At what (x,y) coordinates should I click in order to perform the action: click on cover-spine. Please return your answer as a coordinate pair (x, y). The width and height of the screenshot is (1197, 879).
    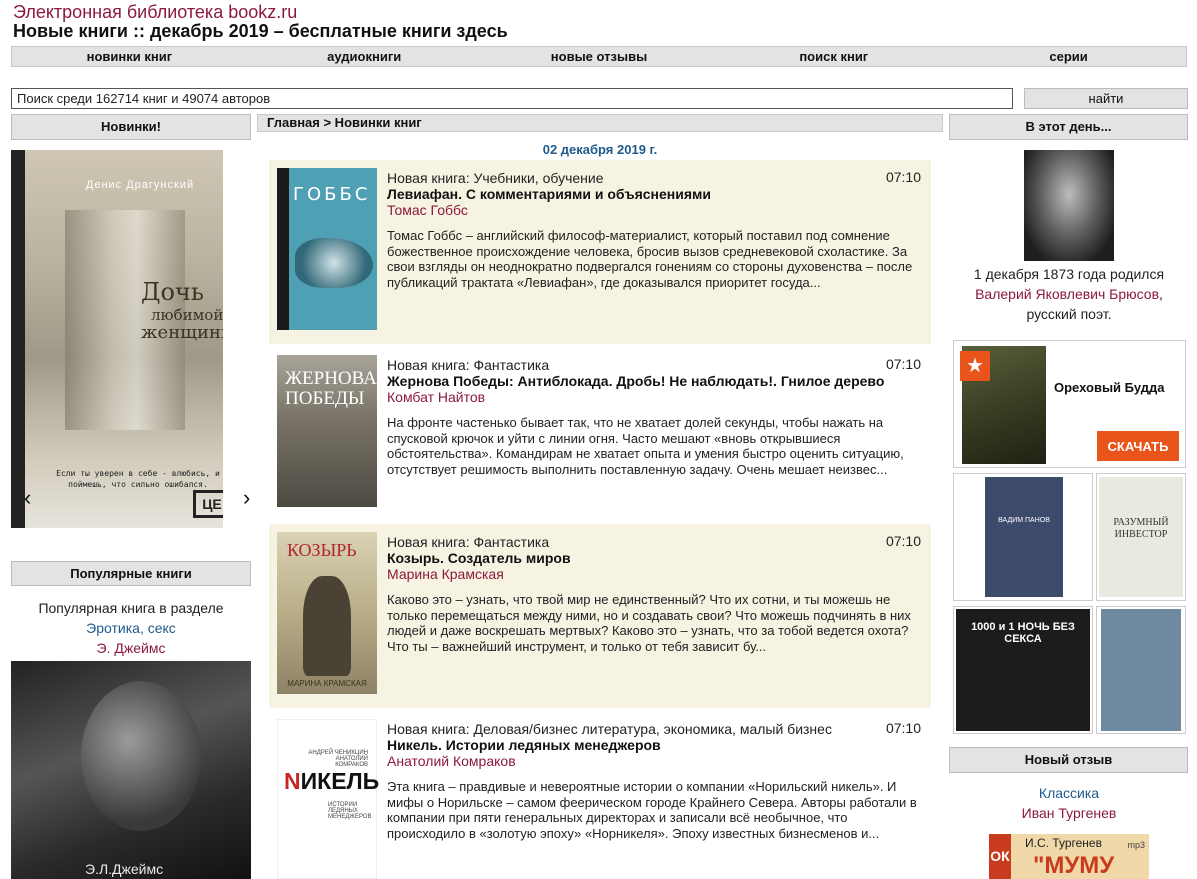
    Looking at the image, I should click on (283, 249).